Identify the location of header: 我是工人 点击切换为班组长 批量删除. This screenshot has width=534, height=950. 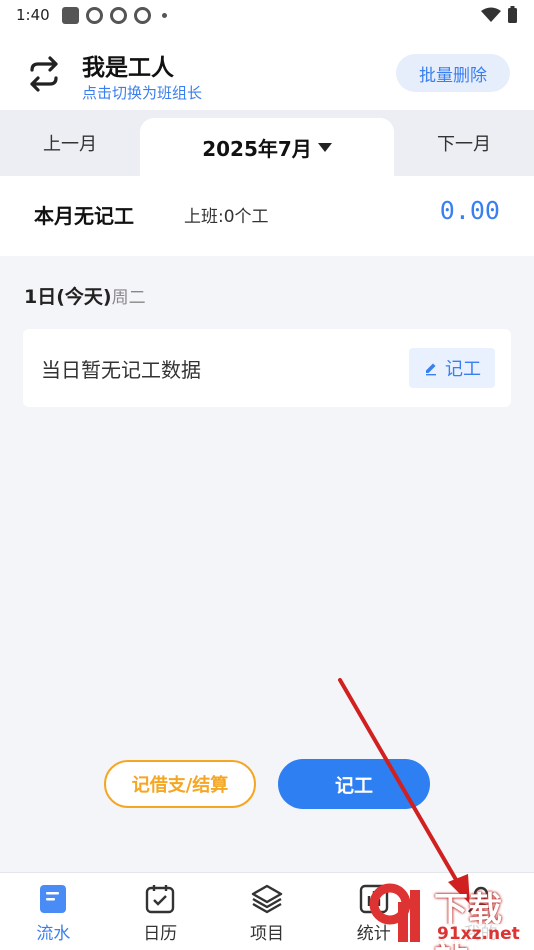
(267, 70).